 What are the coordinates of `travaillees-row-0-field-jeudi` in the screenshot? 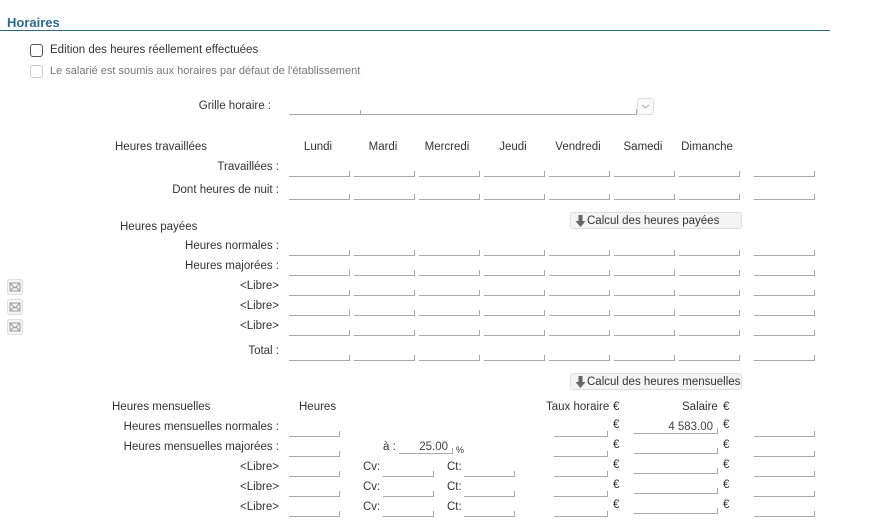 It's located at (514, 170).